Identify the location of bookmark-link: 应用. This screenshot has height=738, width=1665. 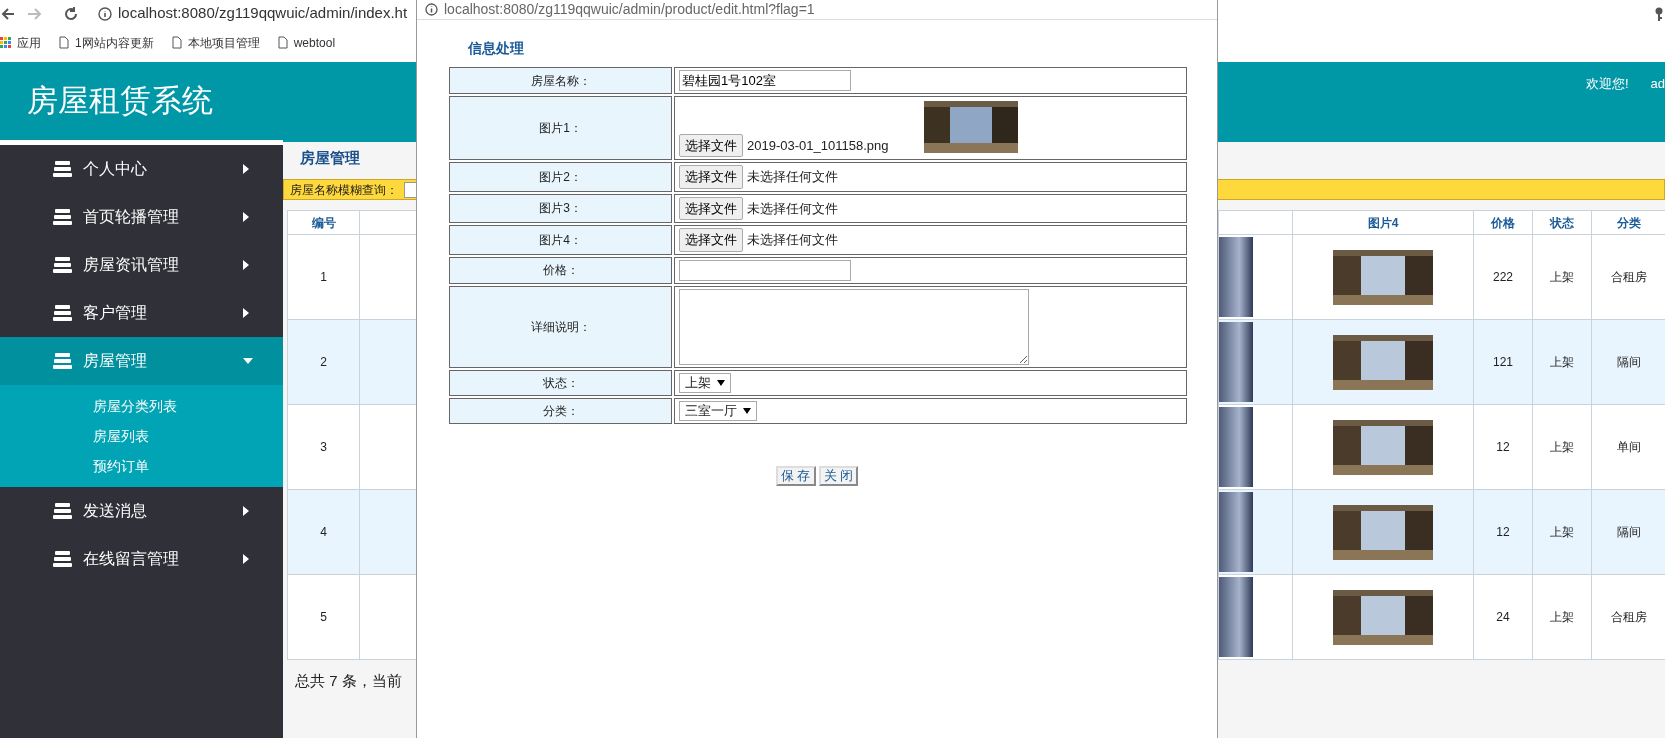
(29, 42).